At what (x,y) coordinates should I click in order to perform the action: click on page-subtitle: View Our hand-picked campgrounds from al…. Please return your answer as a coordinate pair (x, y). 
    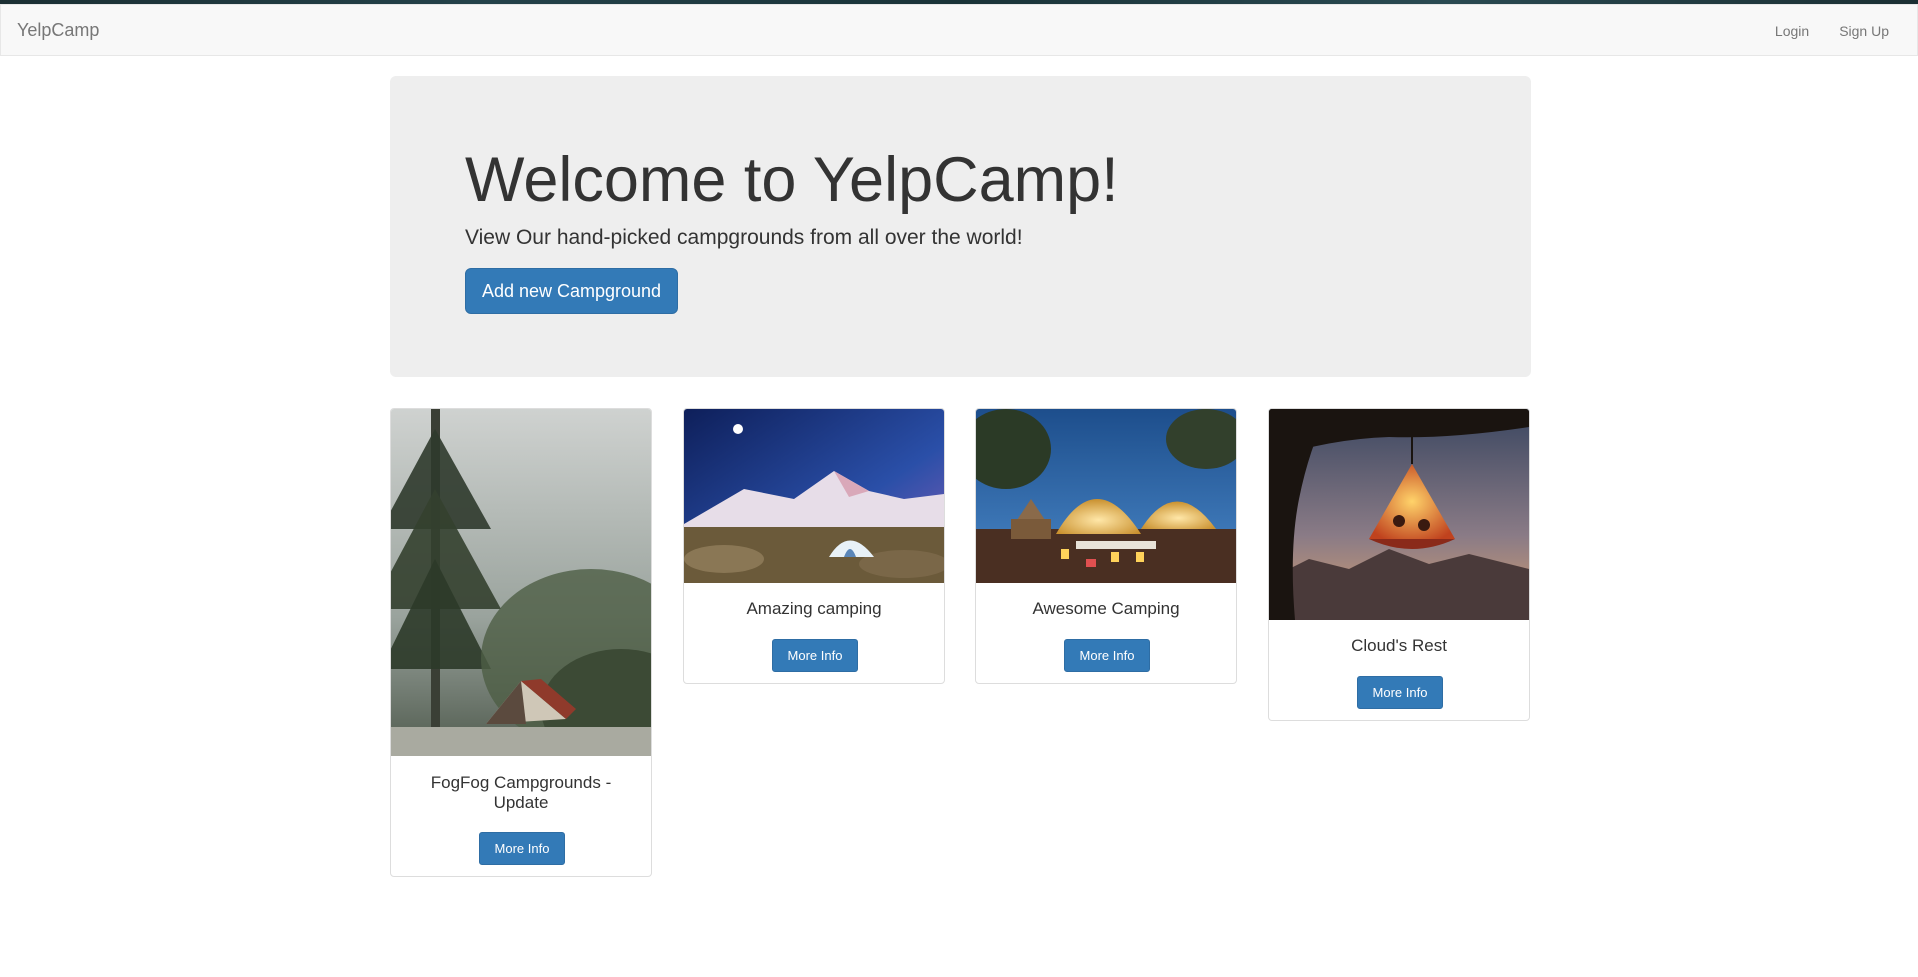
    Looking at the image, I should click on (744, 237).